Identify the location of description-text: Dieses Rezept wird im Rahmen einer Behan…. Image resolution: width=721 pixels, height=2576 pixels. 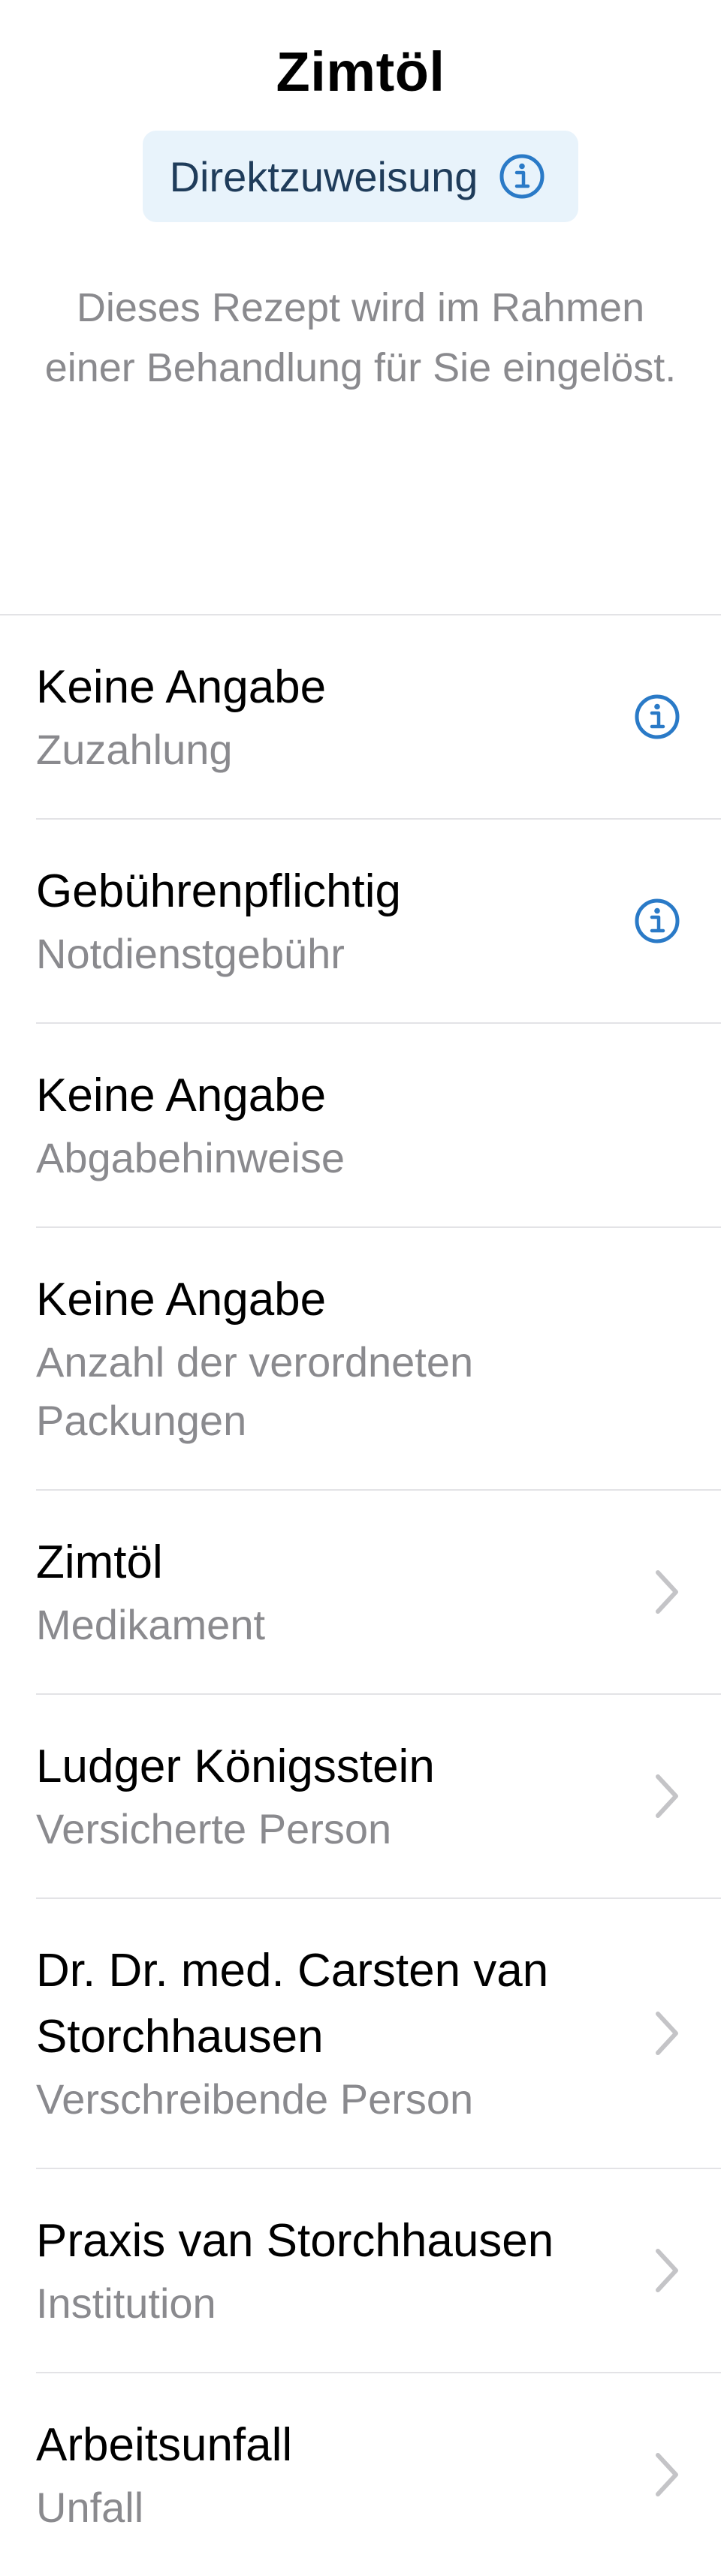
(360, 337).